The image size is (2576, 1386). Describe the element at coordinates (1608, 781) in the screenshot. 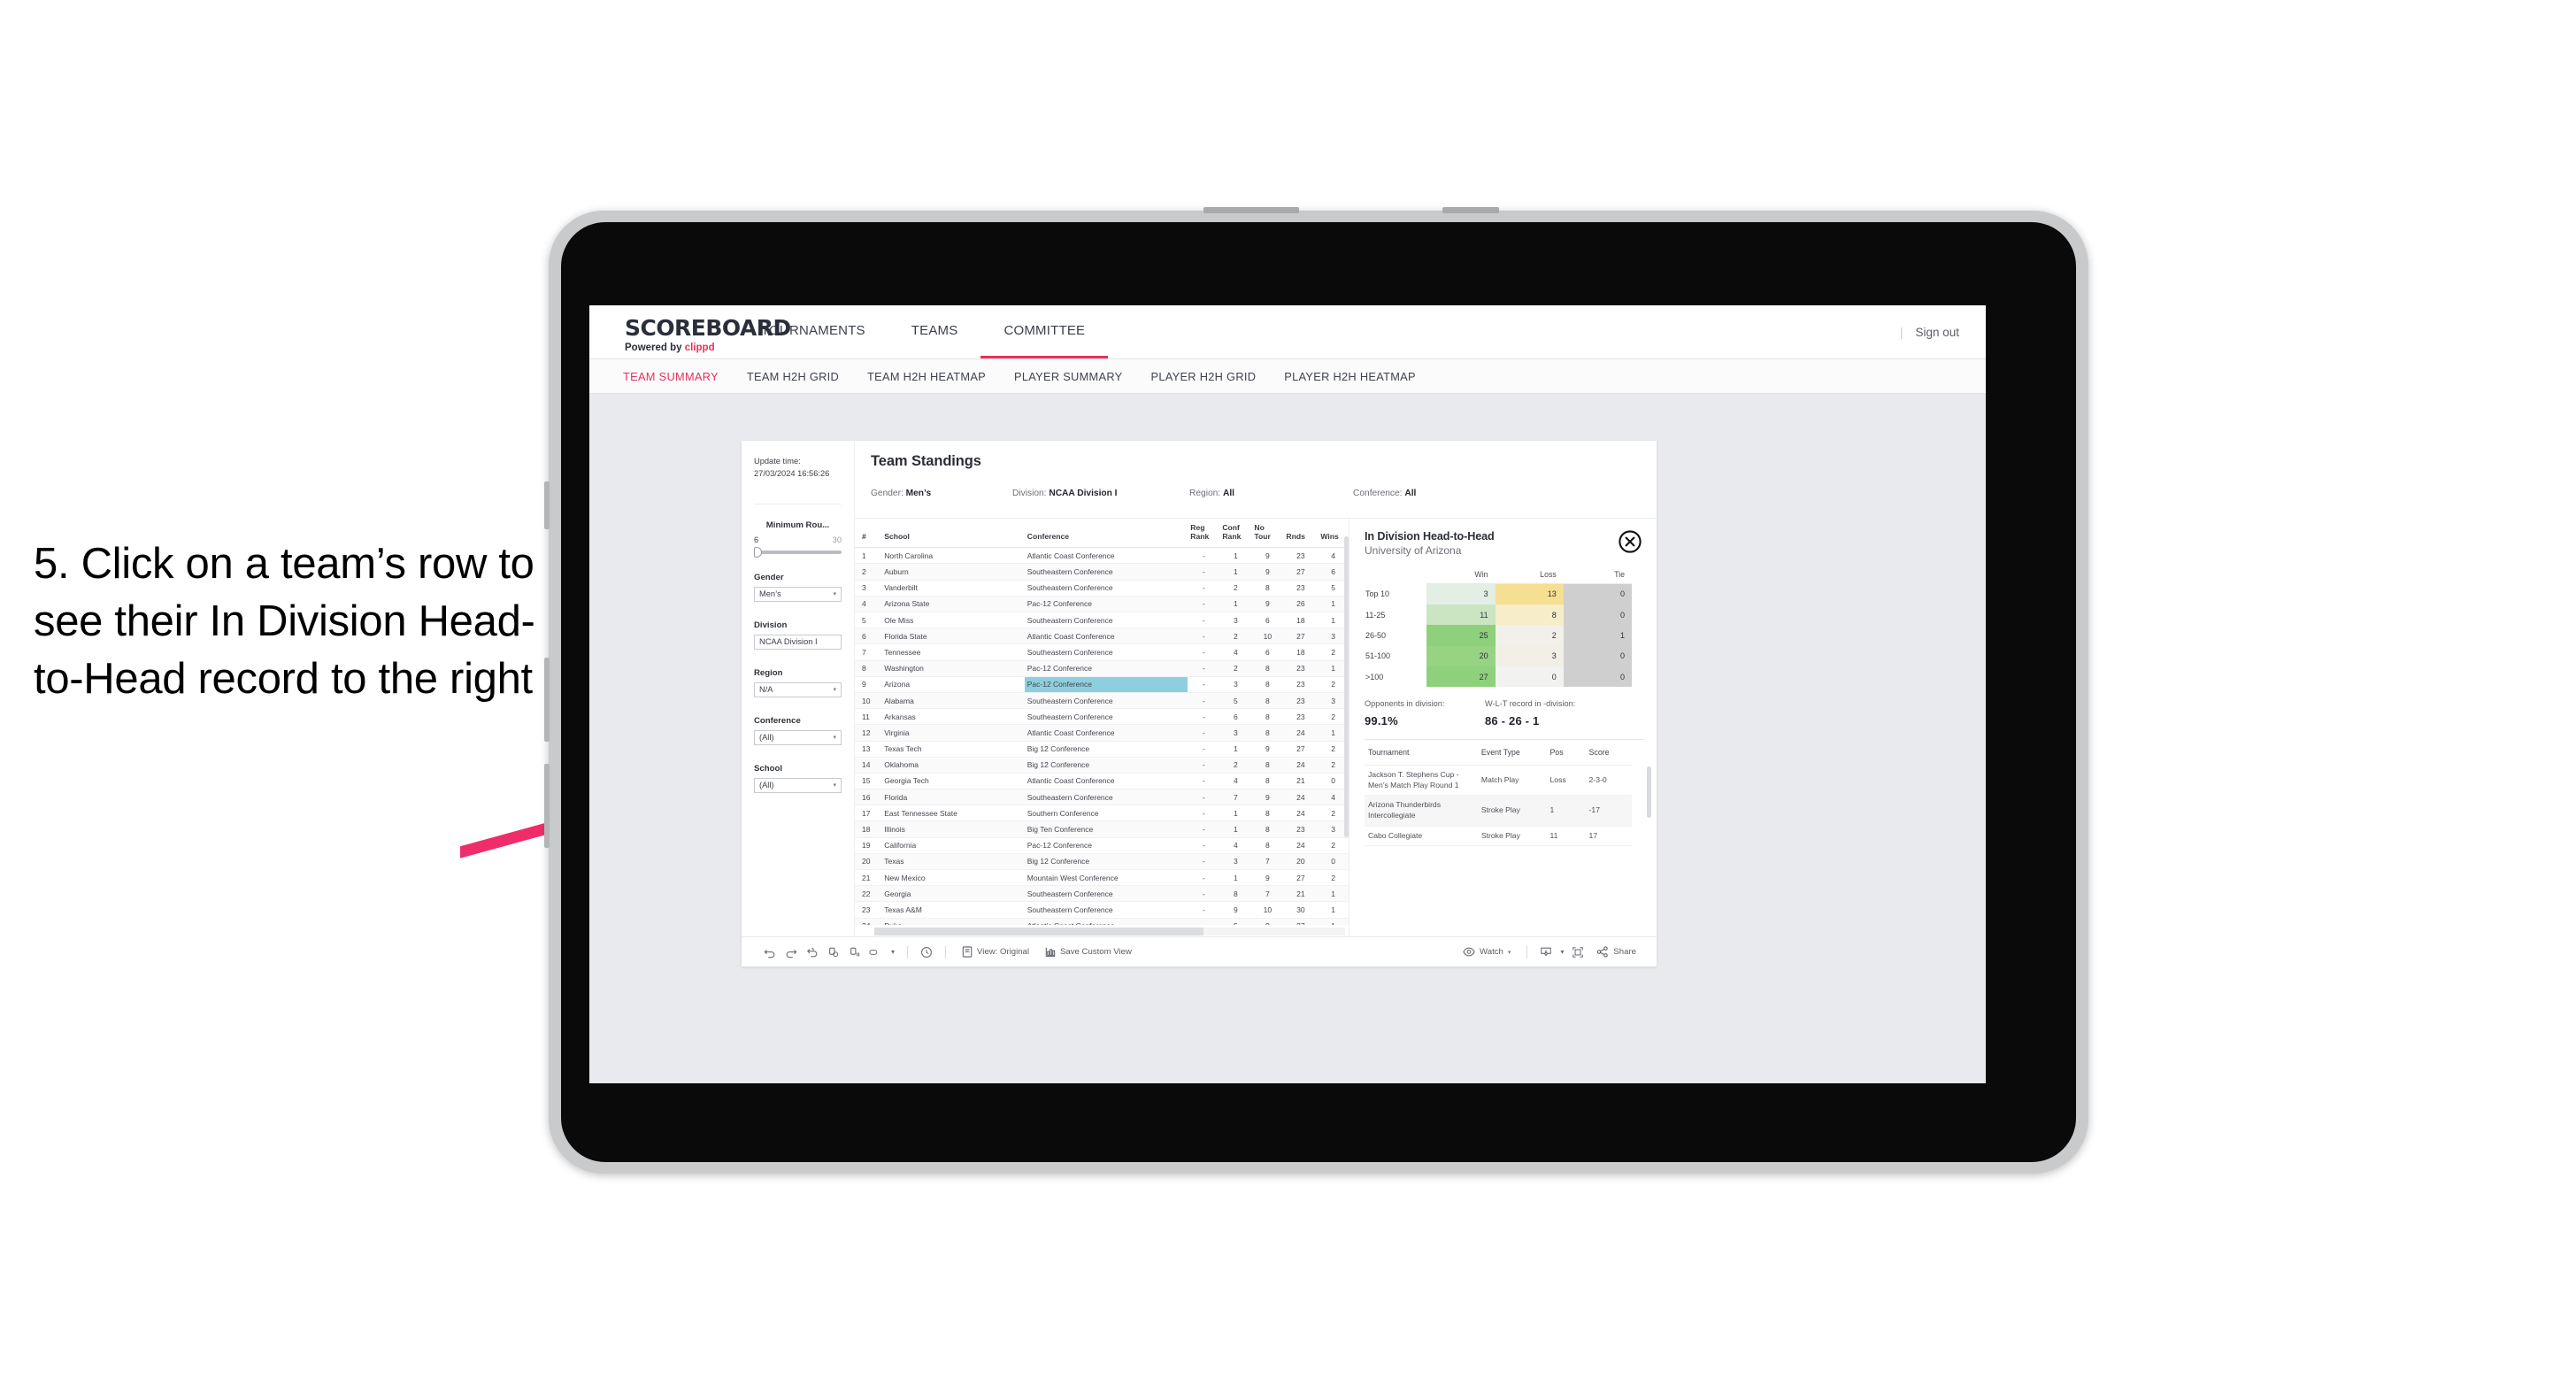

I see `cell-score: 2-3-0` at that location.